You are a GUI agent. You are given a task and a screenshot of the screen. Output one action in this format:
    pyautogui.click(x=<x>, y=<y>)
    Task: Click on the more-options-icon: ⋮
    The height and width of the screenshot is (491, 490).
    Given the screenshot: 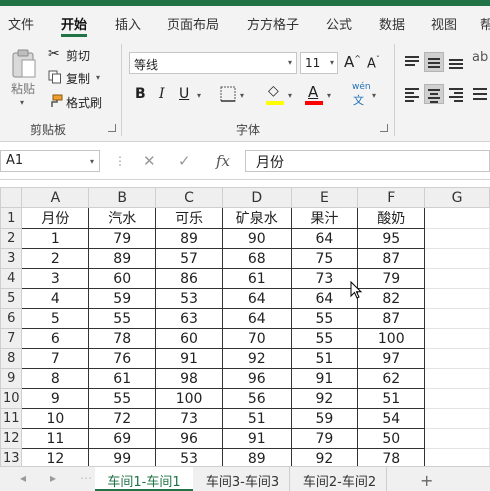 What is the action you would take?
    pyautogui.click(x=120, y=161)
    